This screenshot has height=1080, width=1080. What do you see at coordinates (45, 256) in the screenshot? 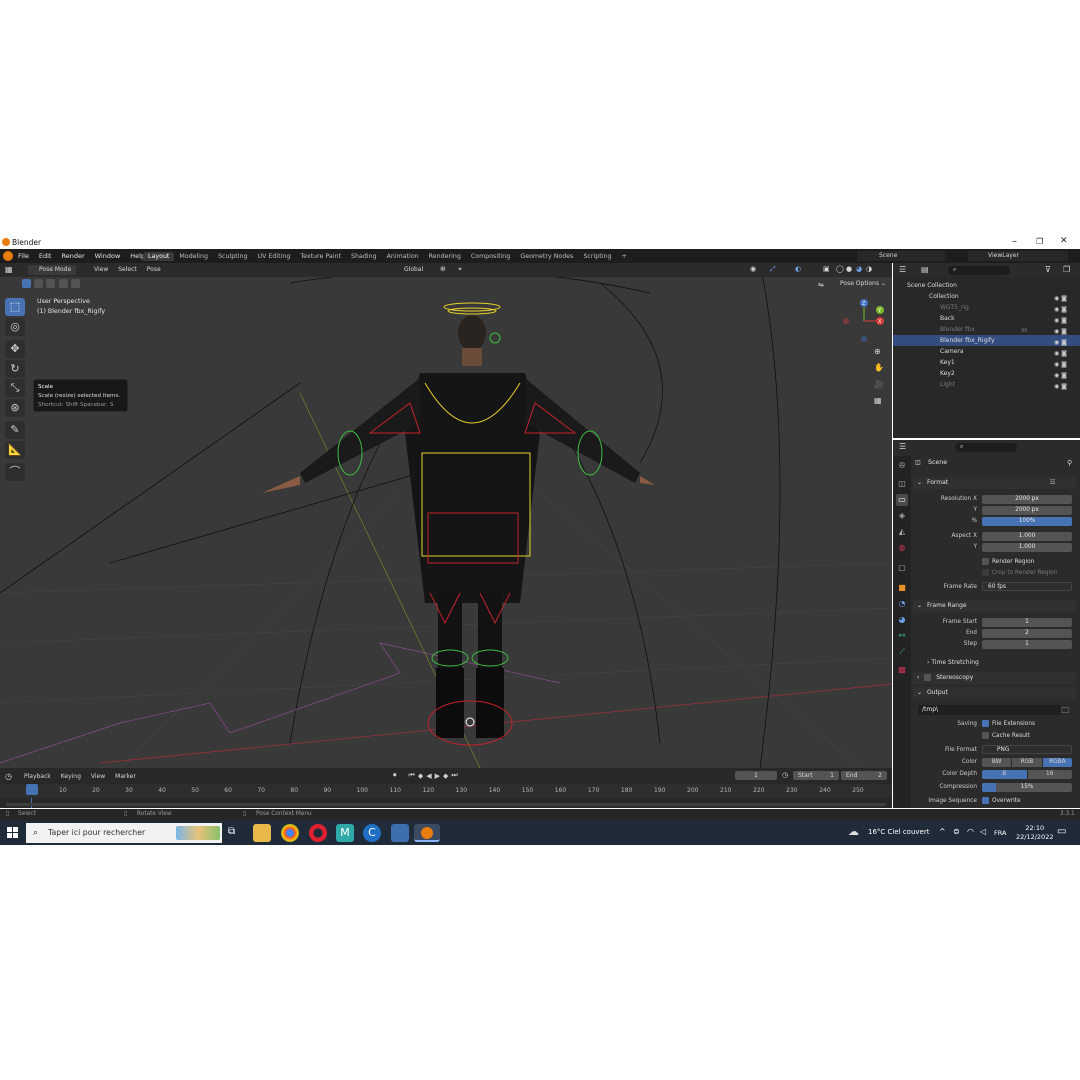
I see `menu-edit: Edit` at bounding box center [45, 256].